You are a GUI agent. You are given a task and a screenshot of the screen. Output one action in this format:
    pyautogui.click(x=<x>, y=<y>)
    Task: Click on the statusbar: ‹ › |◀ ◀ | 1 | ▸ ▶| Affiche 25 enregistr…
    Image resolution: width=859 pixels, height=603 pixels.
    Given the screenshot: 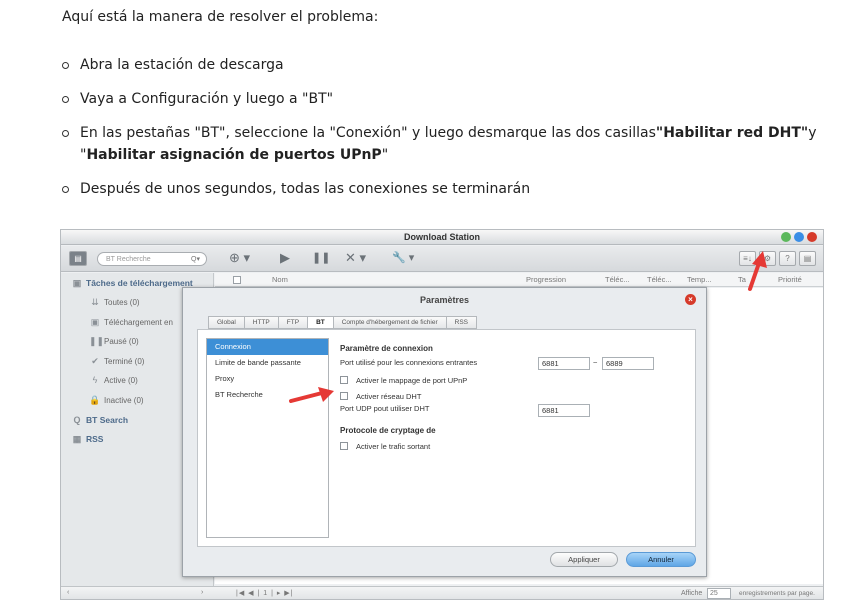 What is the action you would take?
    pyautogui.click(x=442, y=592)
    